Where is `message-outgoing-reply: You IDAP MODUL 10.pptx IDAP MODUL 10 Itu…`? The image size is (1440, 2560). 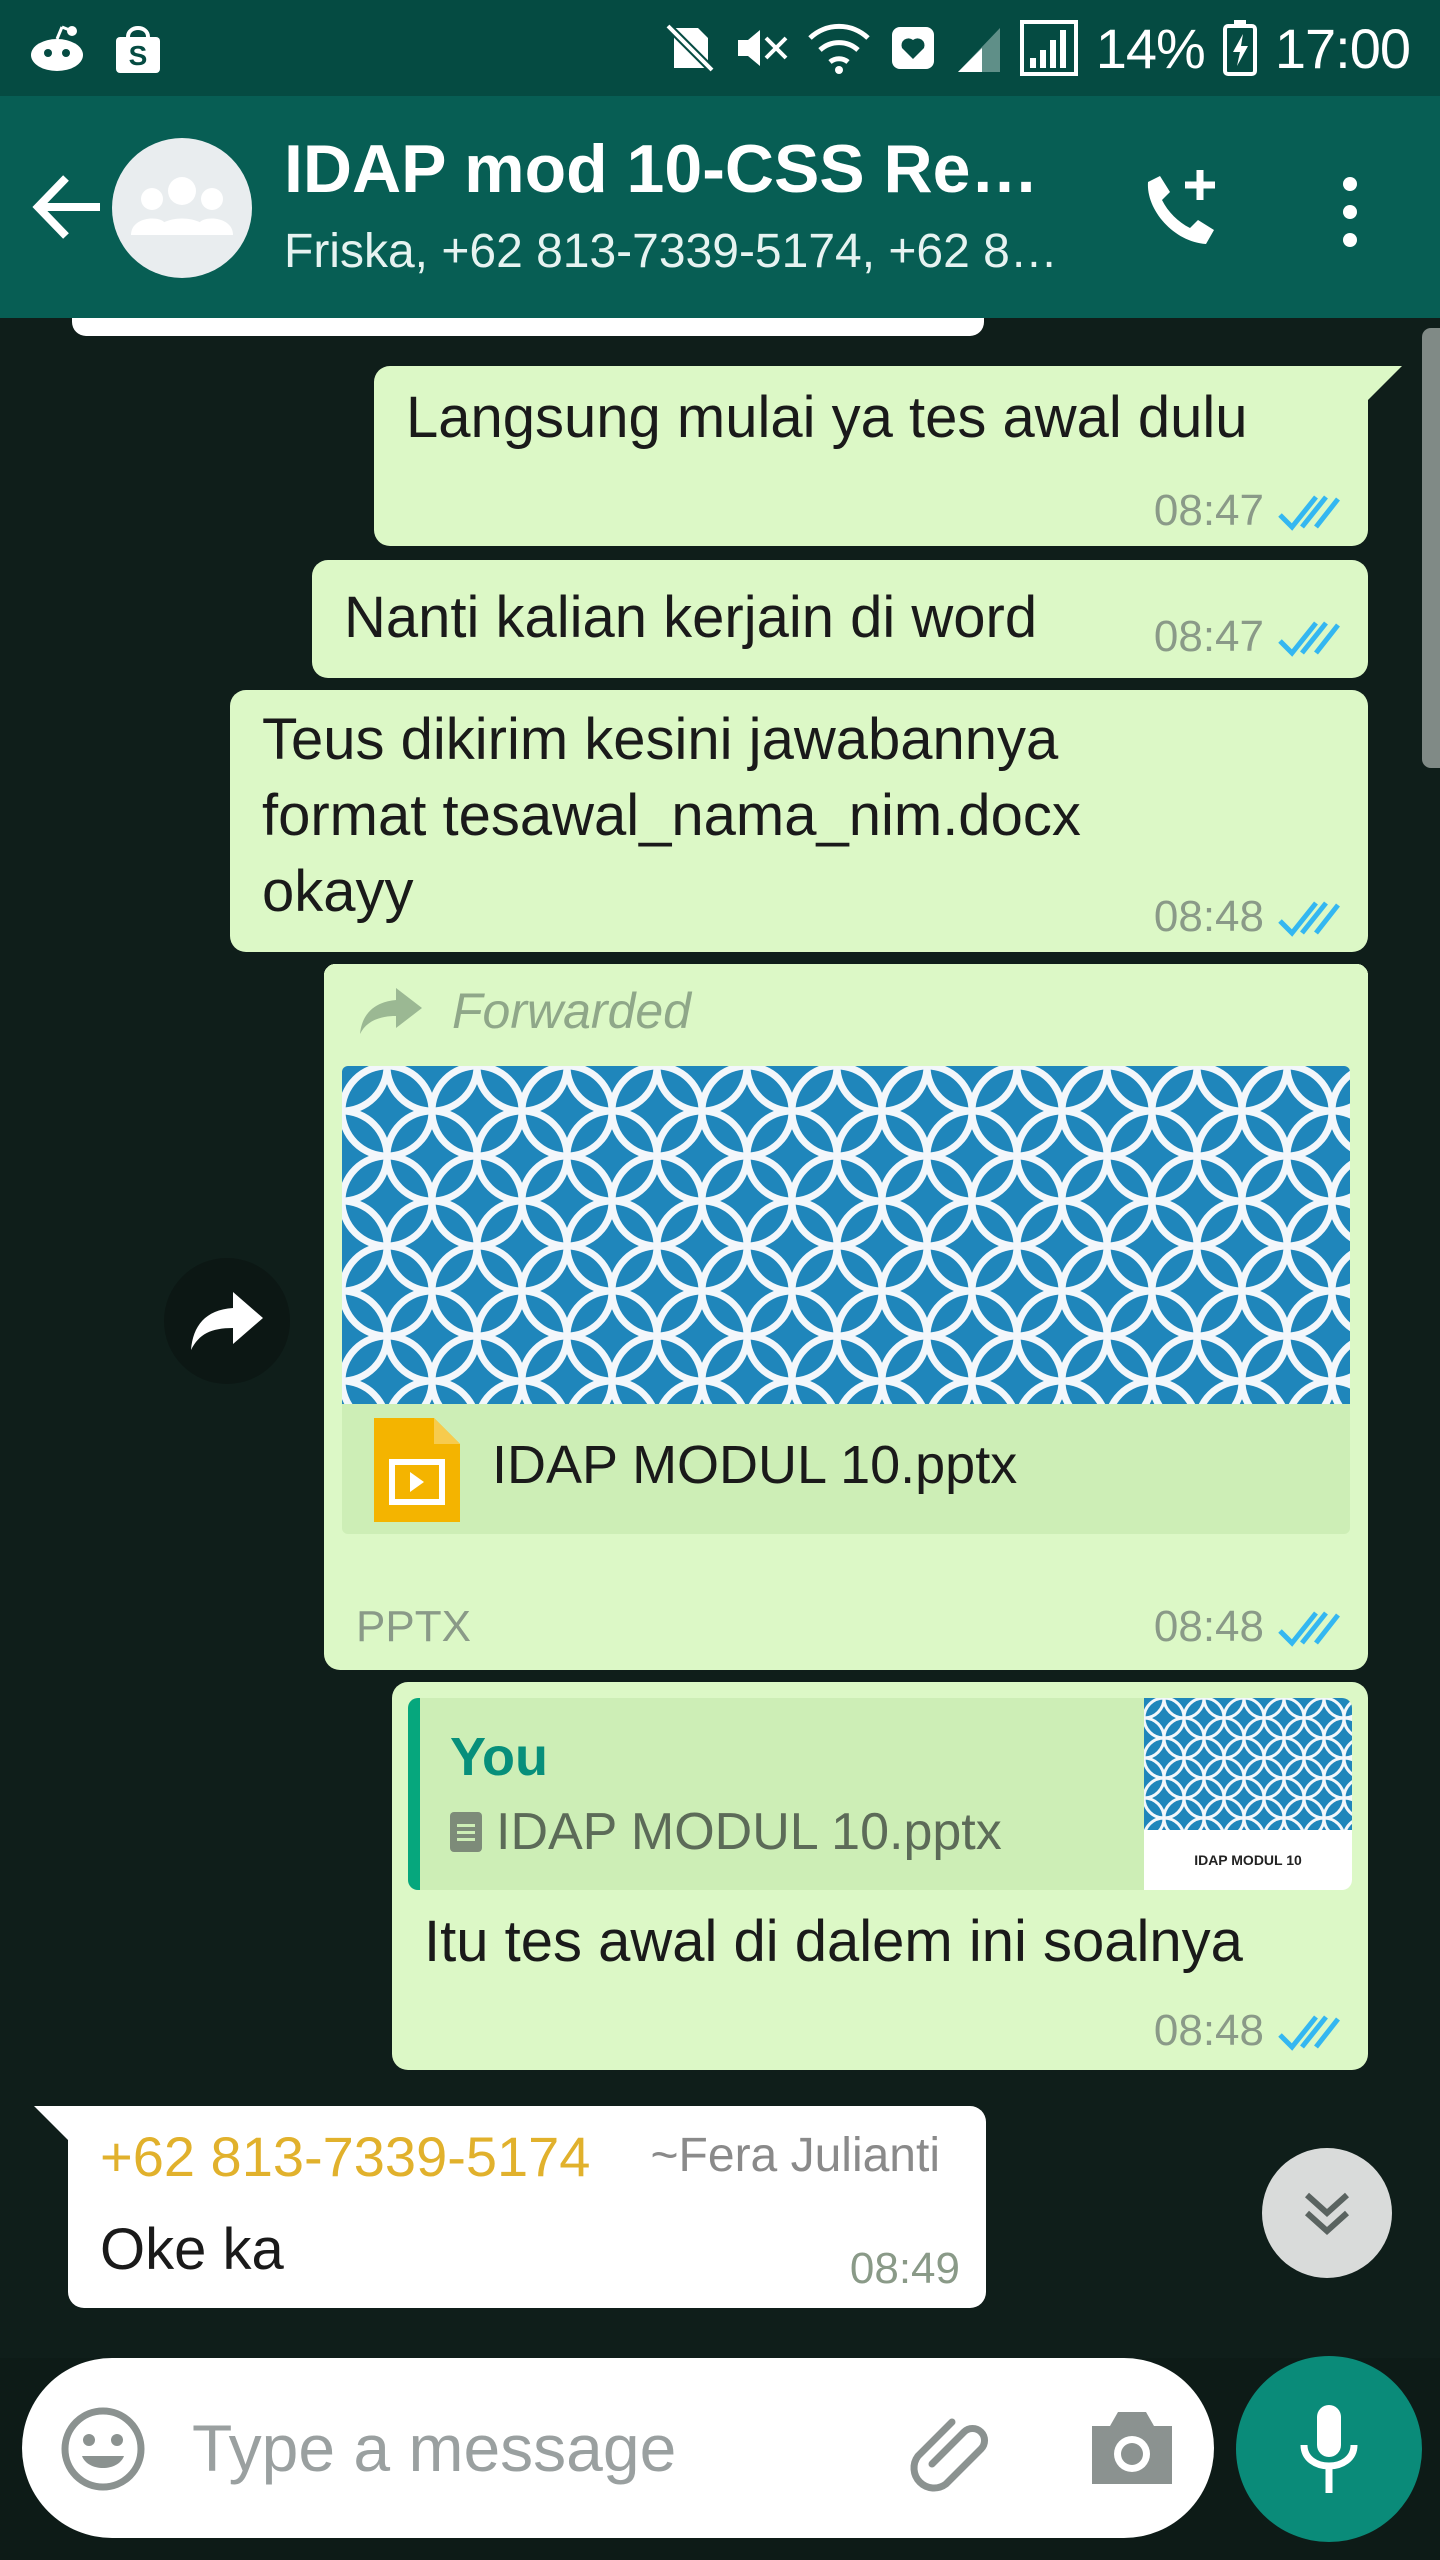 message-outgoing-reply: You IDAP MODUL 10.pptx IDAP MODUL 10 Itu… is located at coordinates (880, 1876).